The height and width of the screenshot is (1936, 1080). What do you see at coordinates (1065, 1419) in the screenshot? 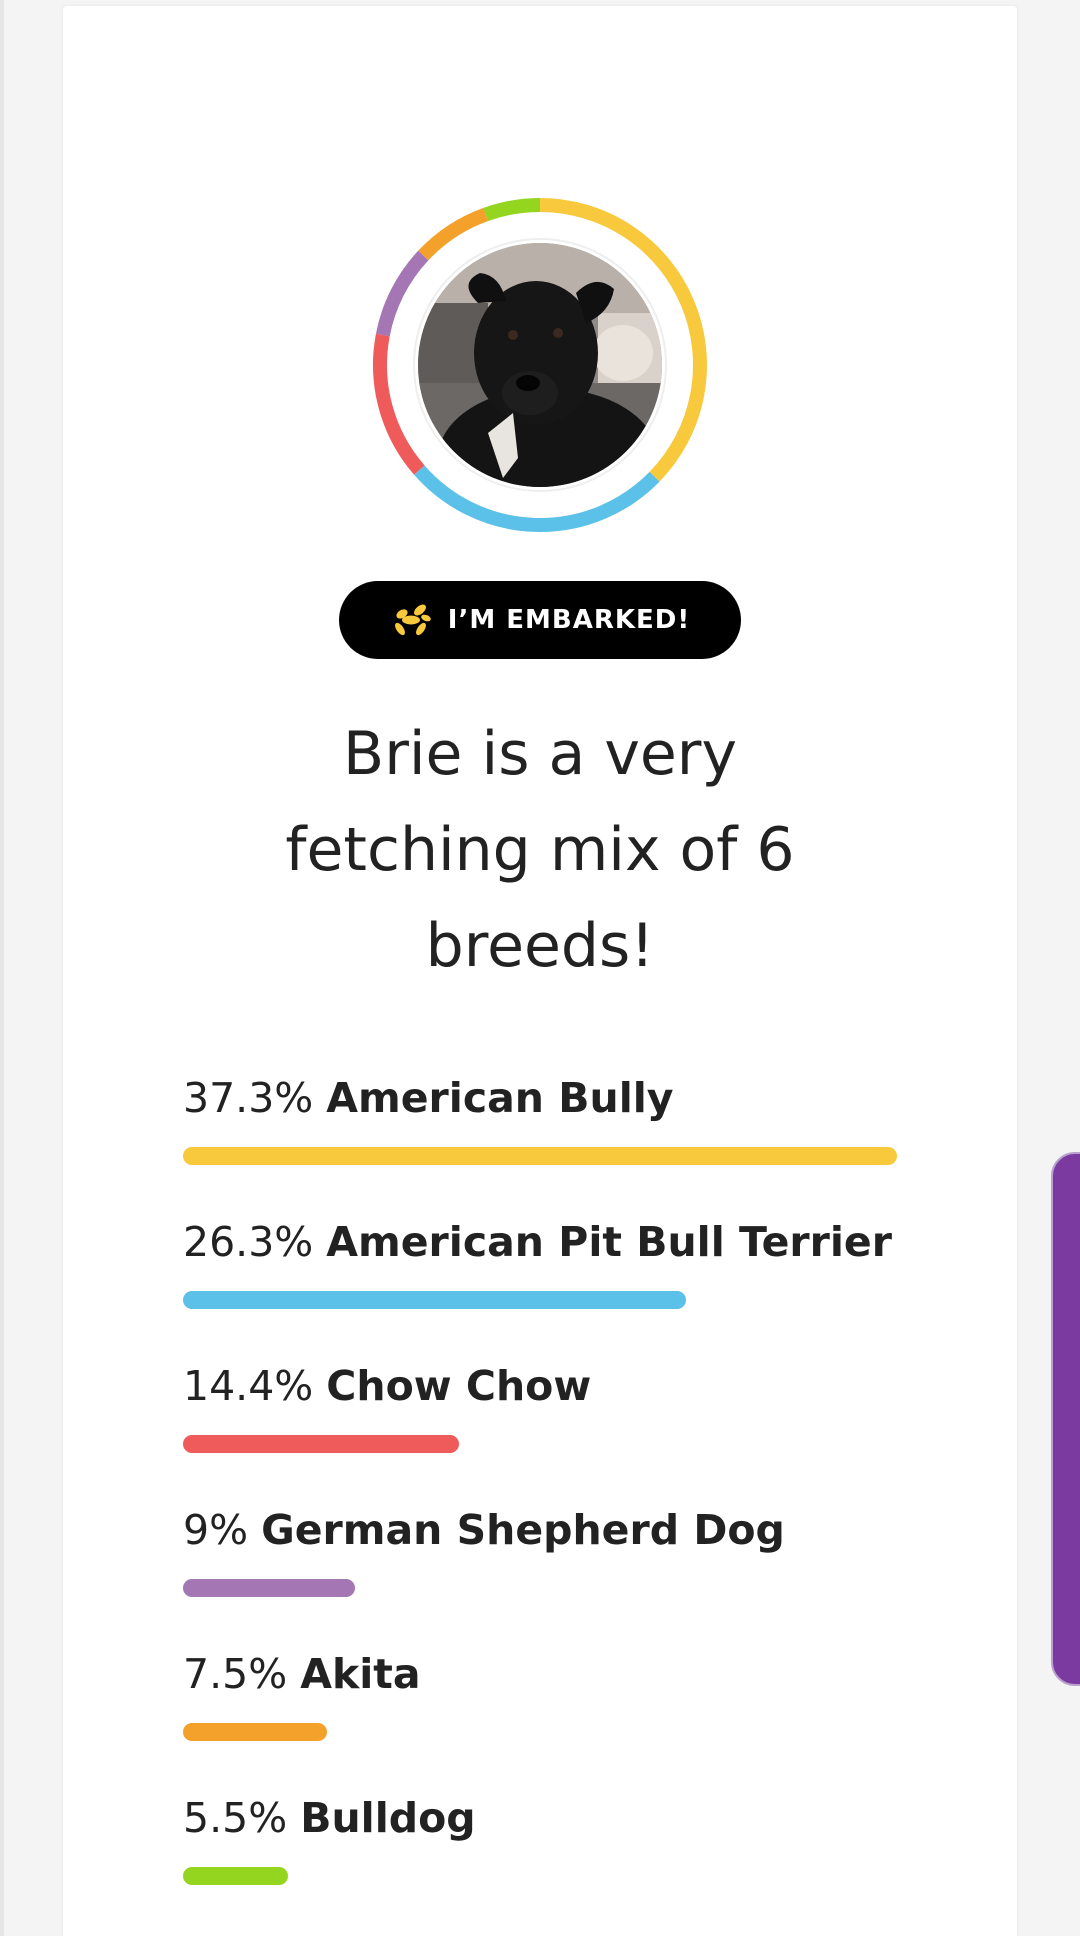
I see `side-drawer-tab` at bounding box center [1065, 1419].